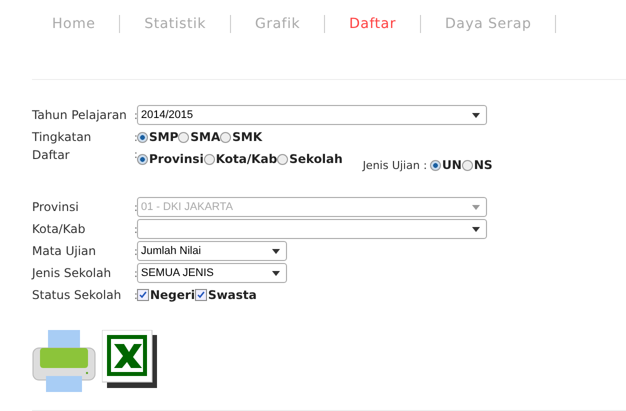  Describe the element at coordinates (212, 273) in the screenshot. I see `dropdown: SEMUA JENIS` at that location.